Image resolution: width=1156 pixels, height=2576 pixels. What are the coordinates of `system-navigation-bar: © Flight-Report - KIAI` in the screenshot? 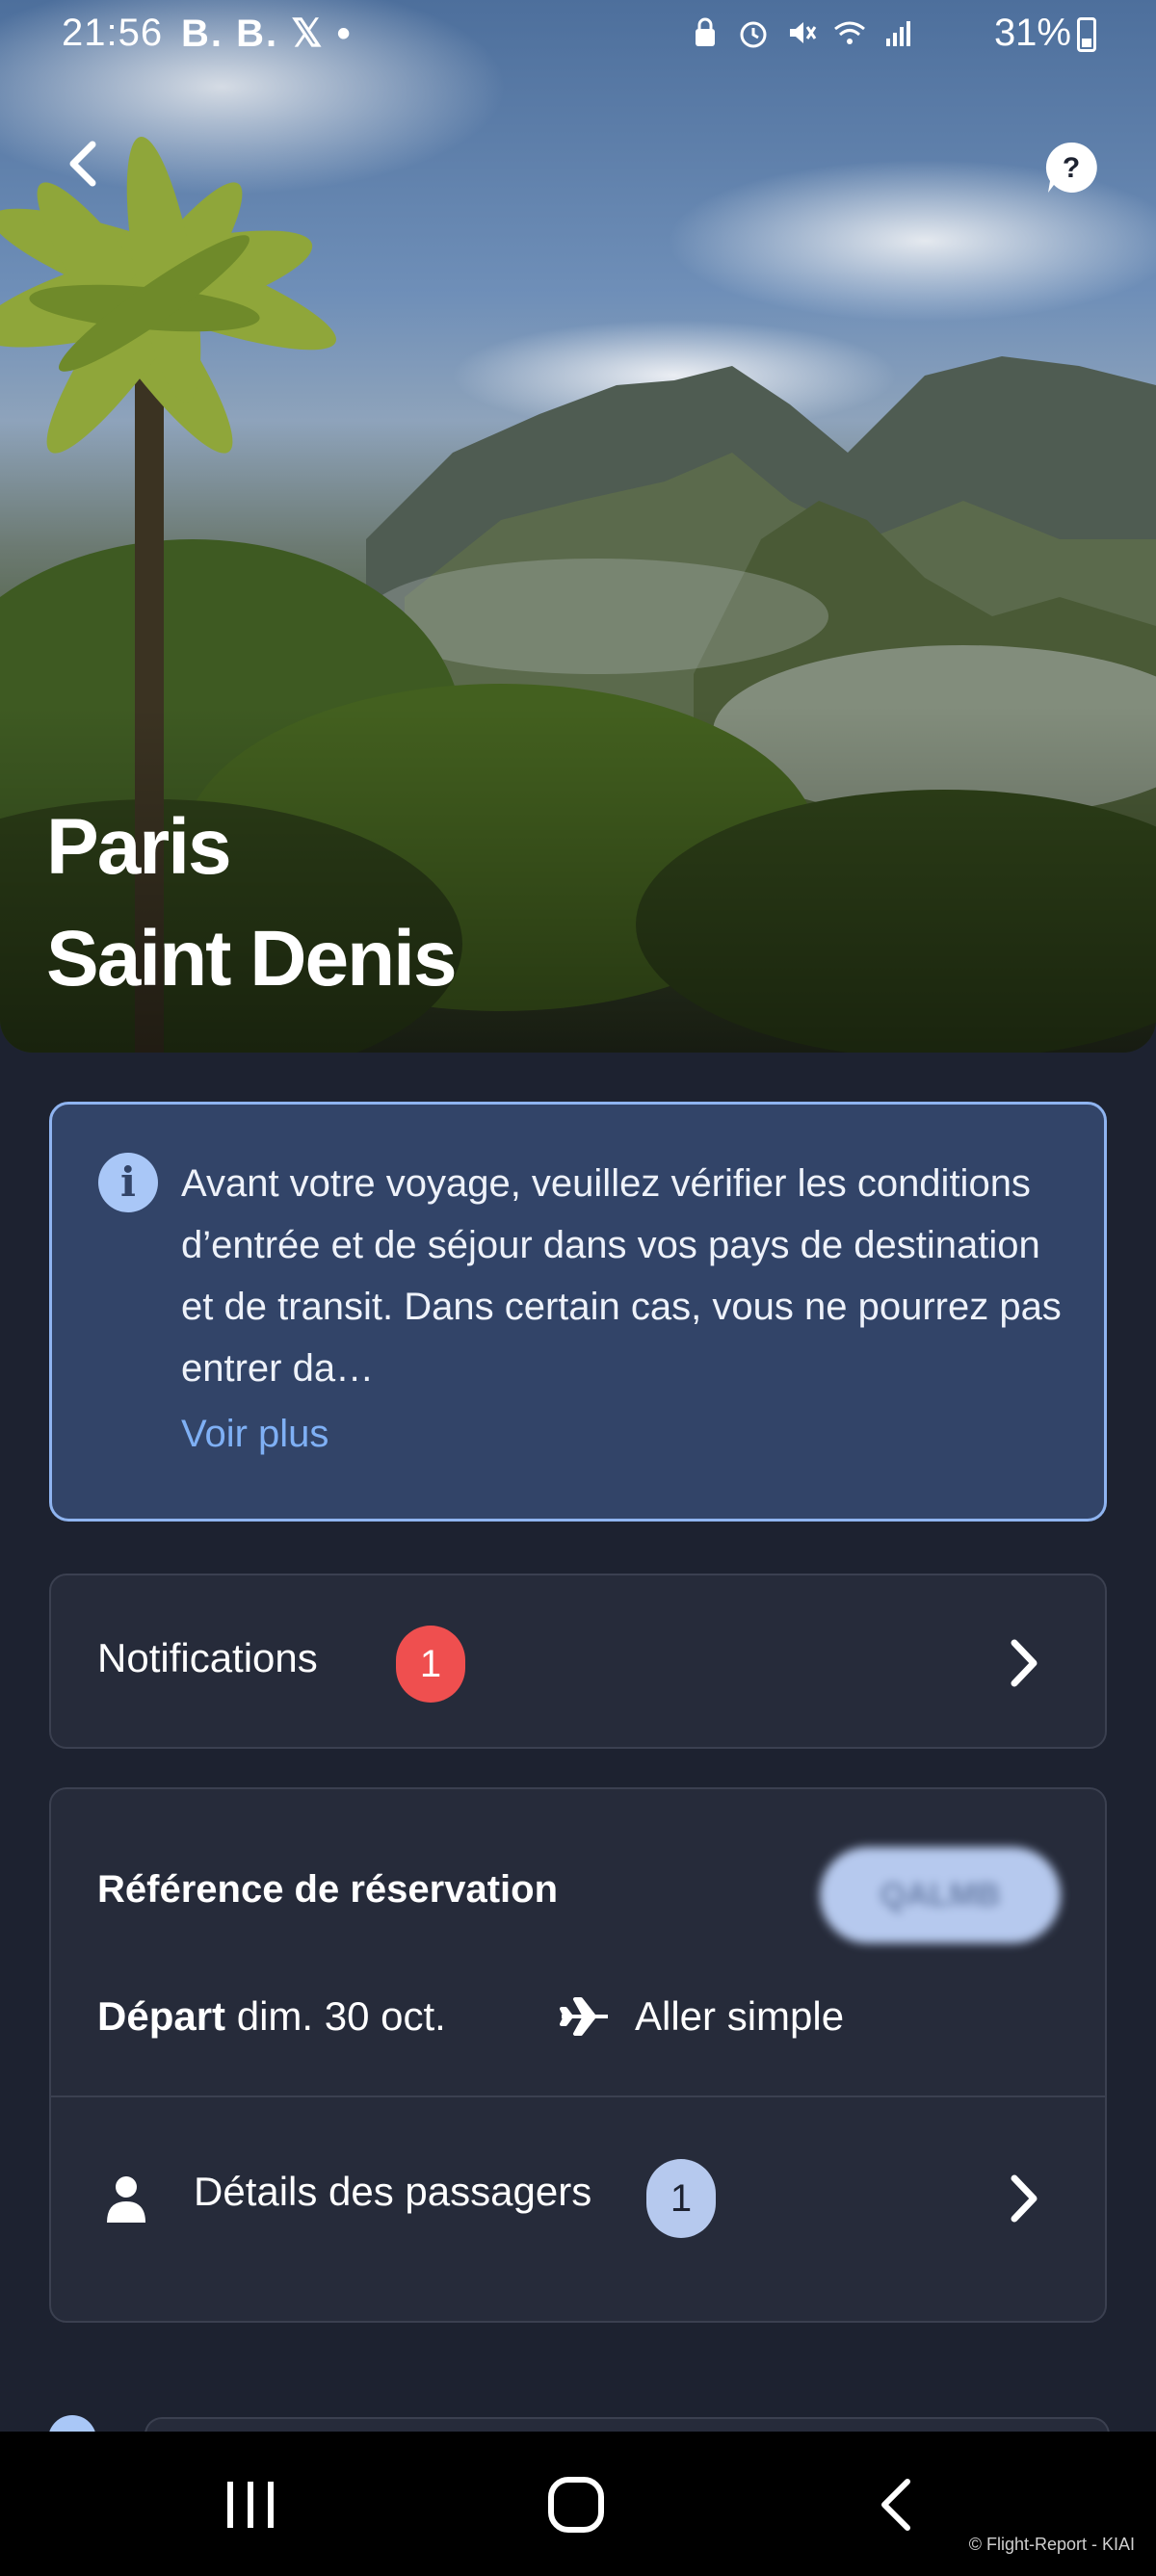 It's located at (578, 2504).